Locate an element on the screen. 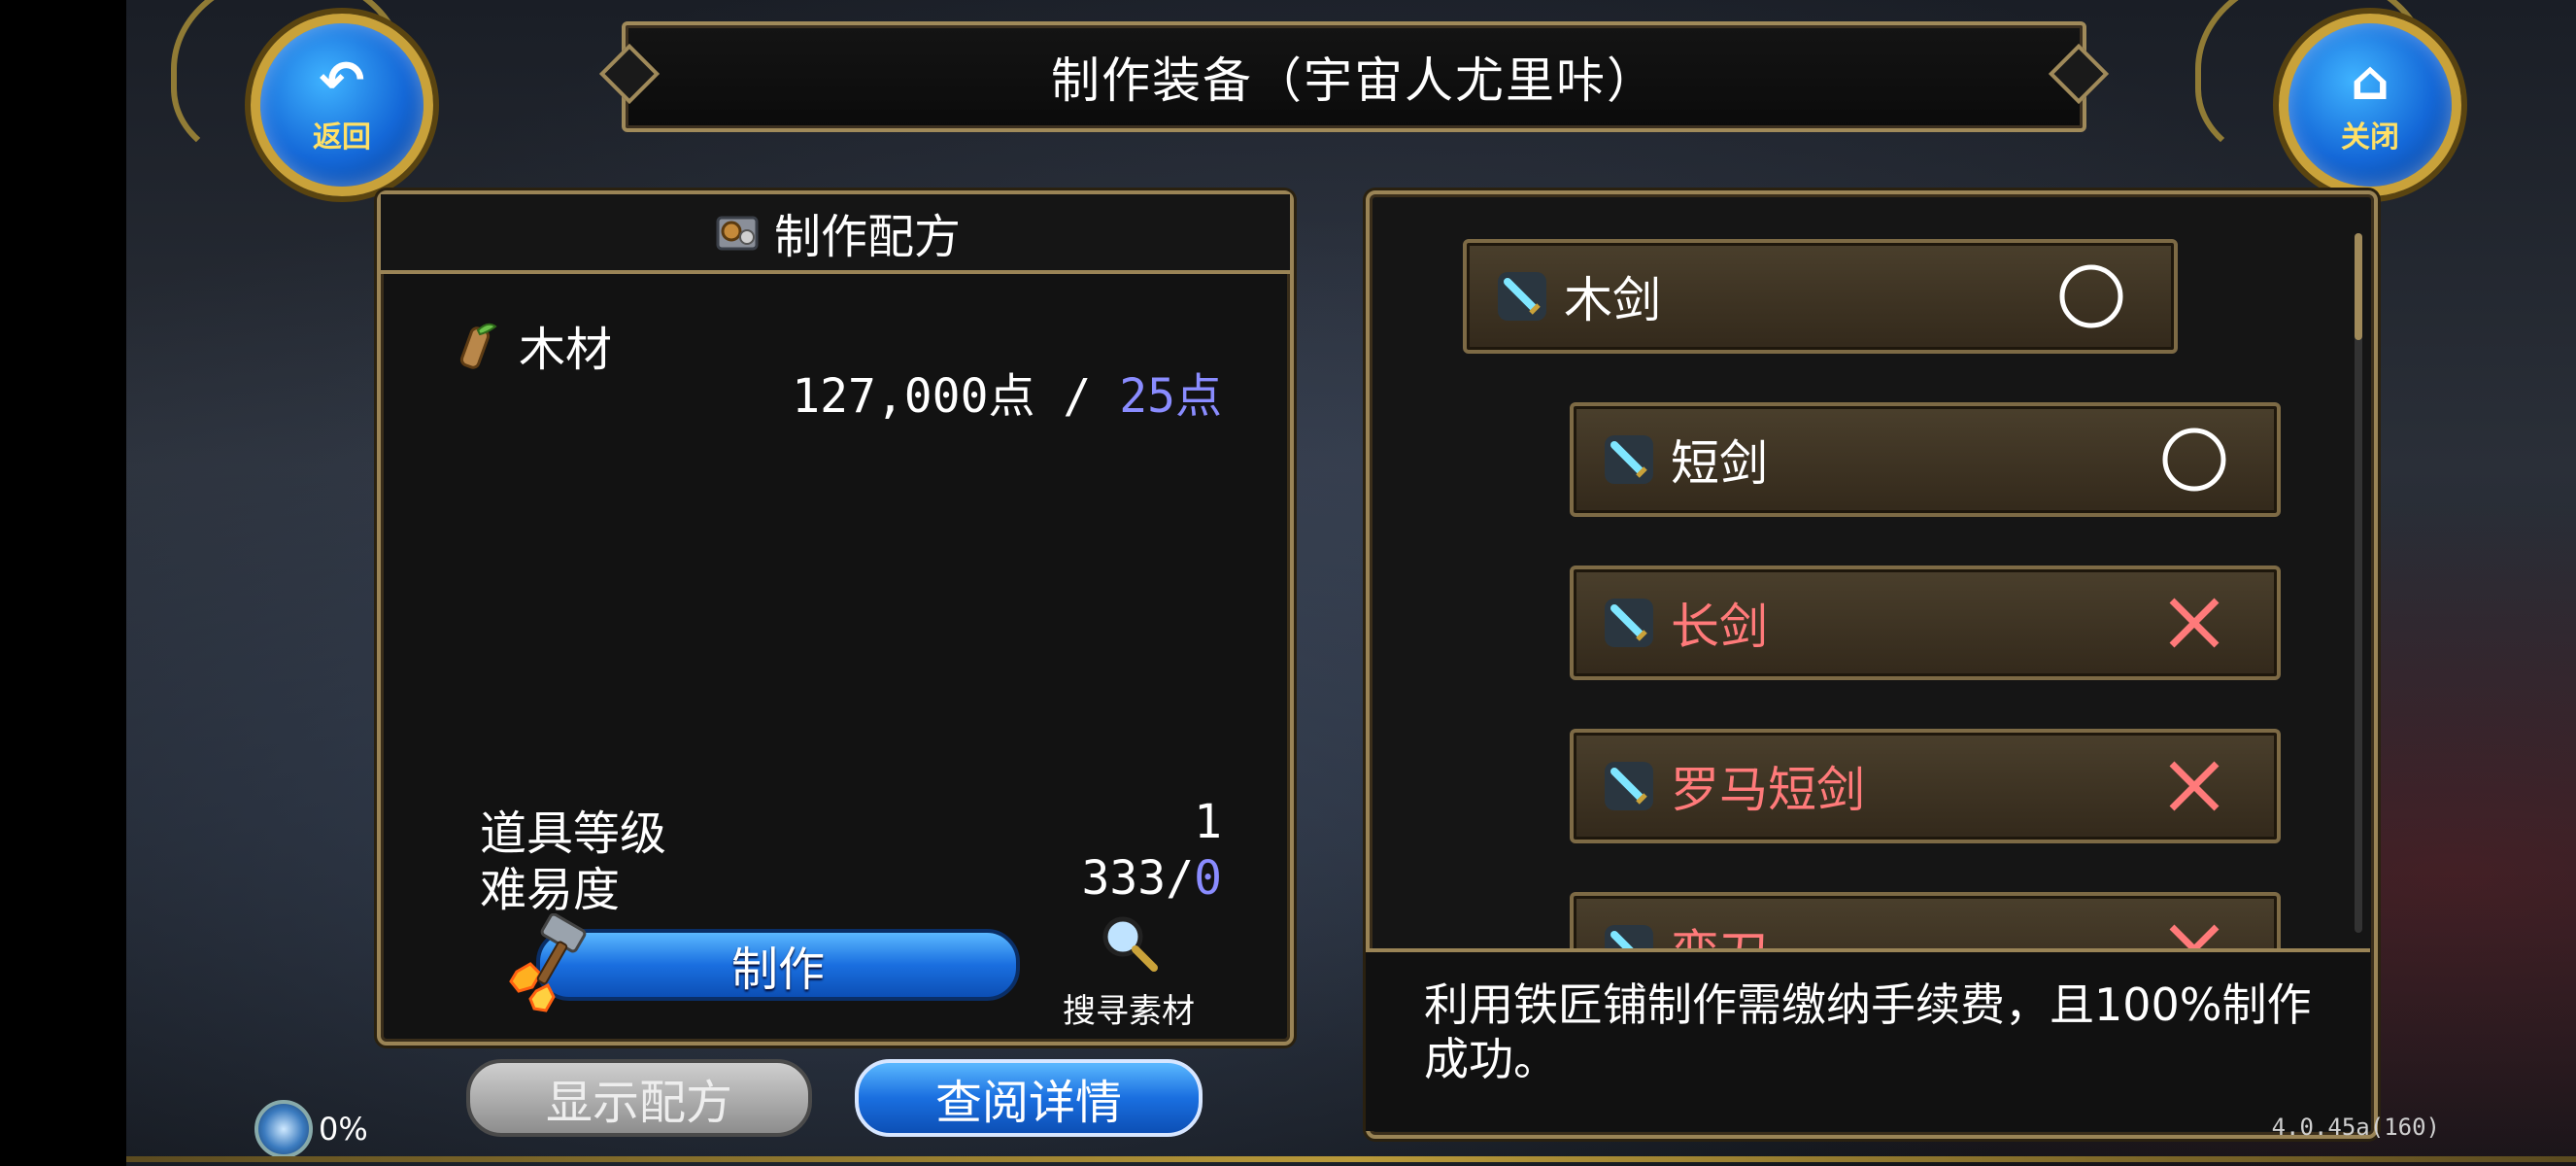  bottom-gold-trim is located at coordinates (1351, 1159).